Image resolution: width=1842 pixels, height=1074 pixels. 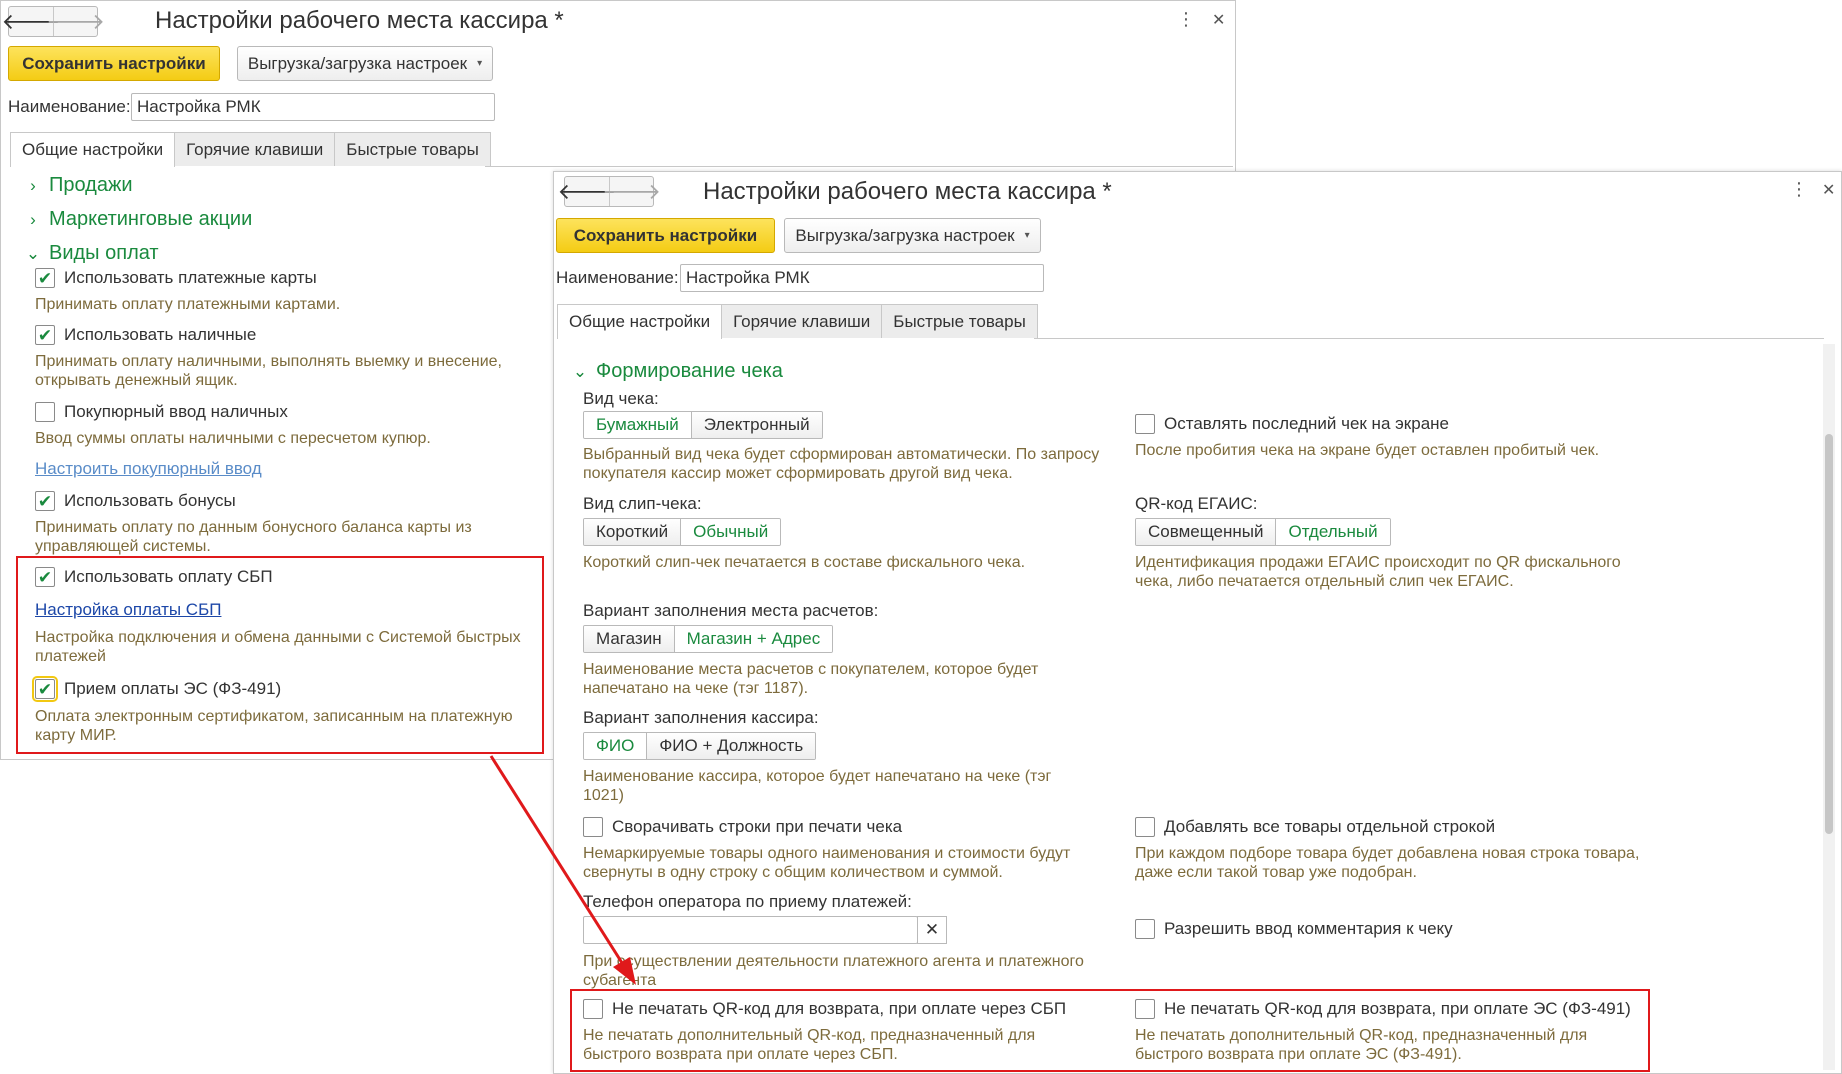 I want to click on annotation-arrow, so click(x=562, y=870).